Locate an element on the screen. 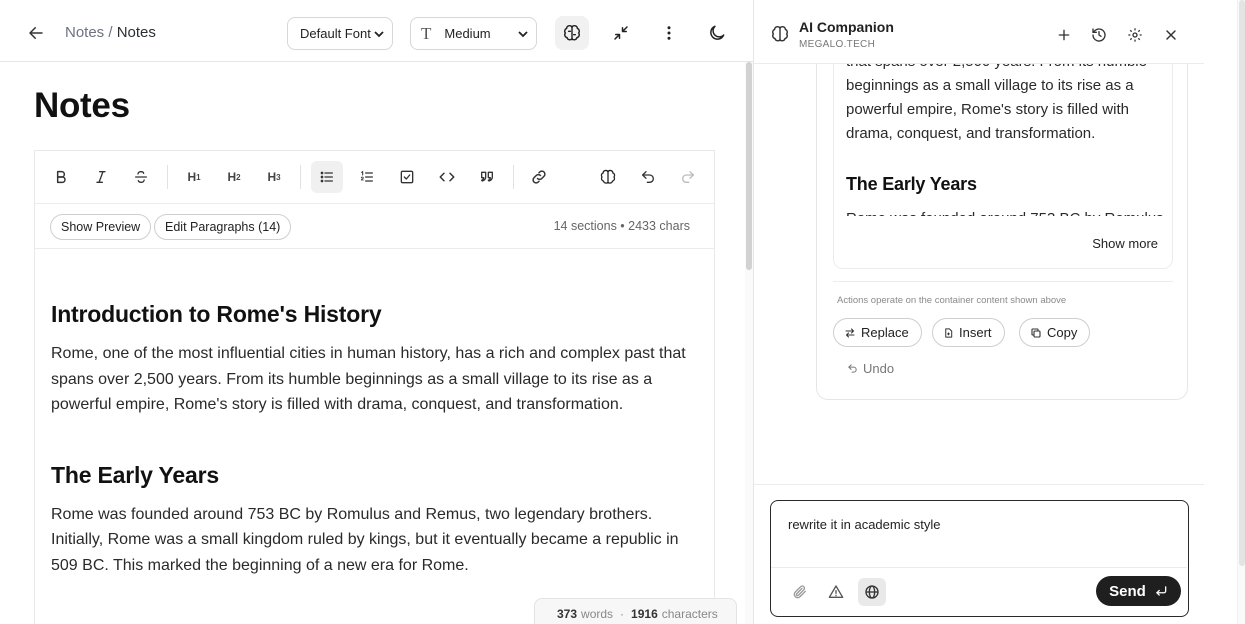 This screenshot has width=1245, height=624. word-count-badge: 373 words · 1916 characters is located at coordinates (635, 611).